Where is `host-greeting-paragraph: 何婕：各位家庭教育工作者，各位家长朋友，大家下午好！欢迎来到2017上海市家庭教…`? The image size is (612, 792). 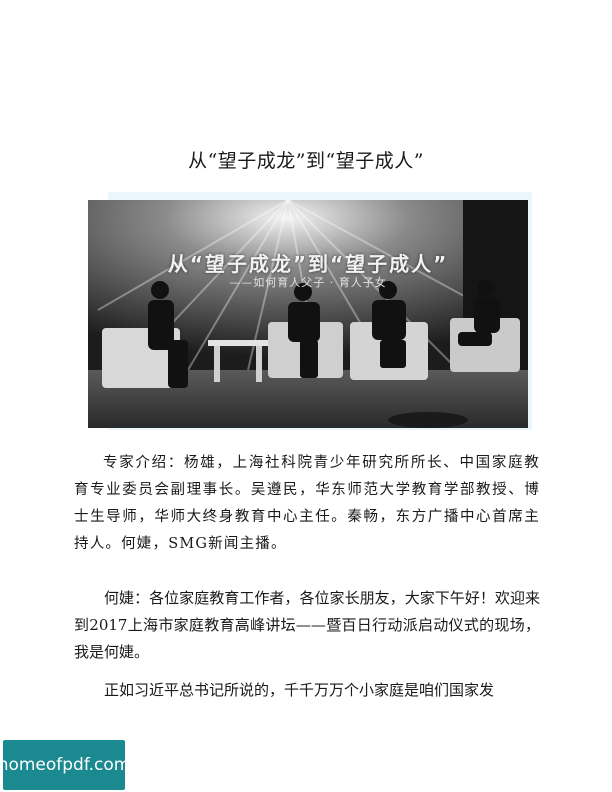
host-greeting-paragraph: 何婕：各位家庭教育工作者，各位家长朋友，大家下午好！欢迎来到2017上海市家庭教… is located at coordinates (307, 625).